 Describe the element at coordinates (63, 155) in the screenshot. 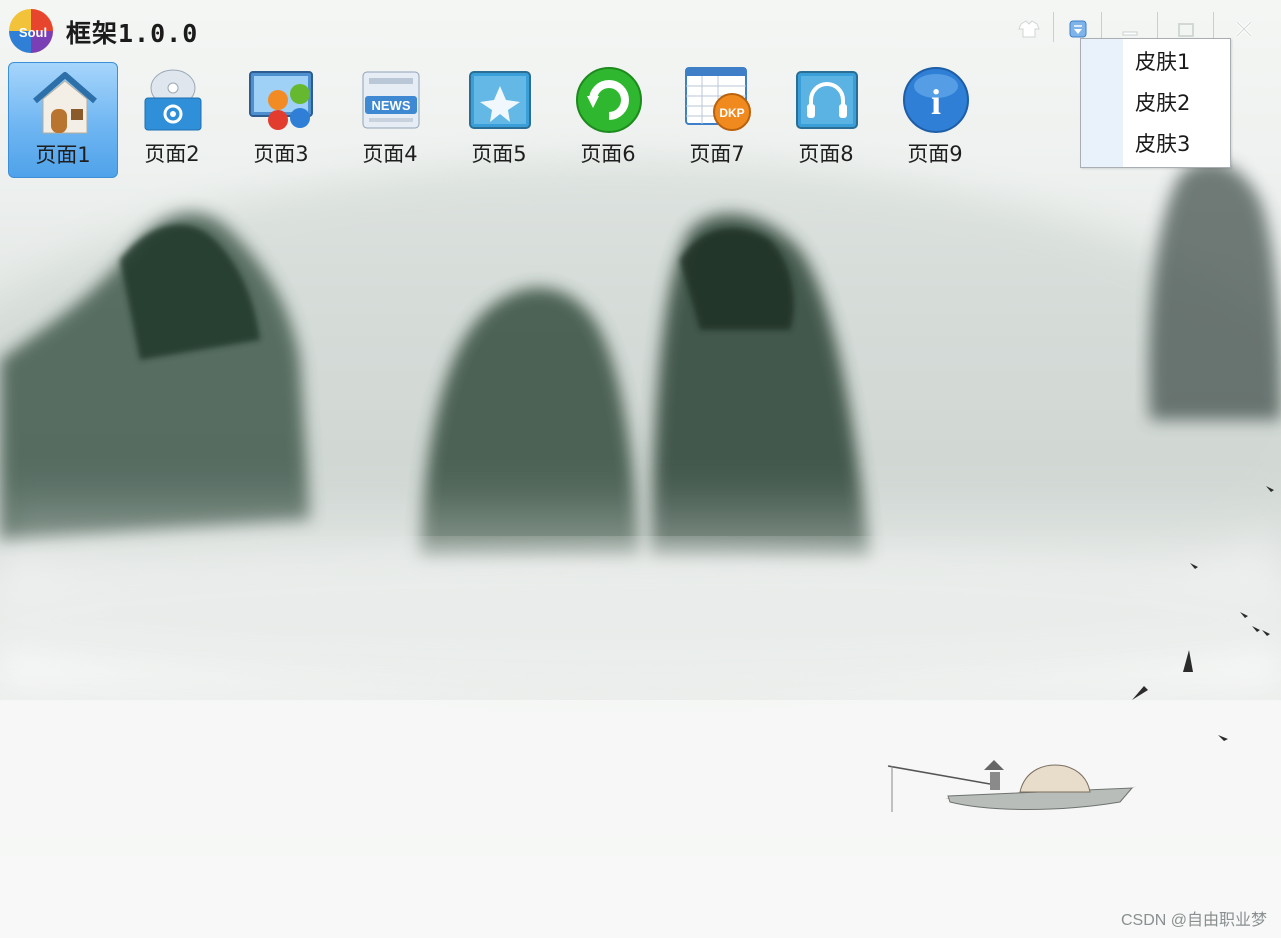

I see `nav-label-page1: 页面1` at that location.